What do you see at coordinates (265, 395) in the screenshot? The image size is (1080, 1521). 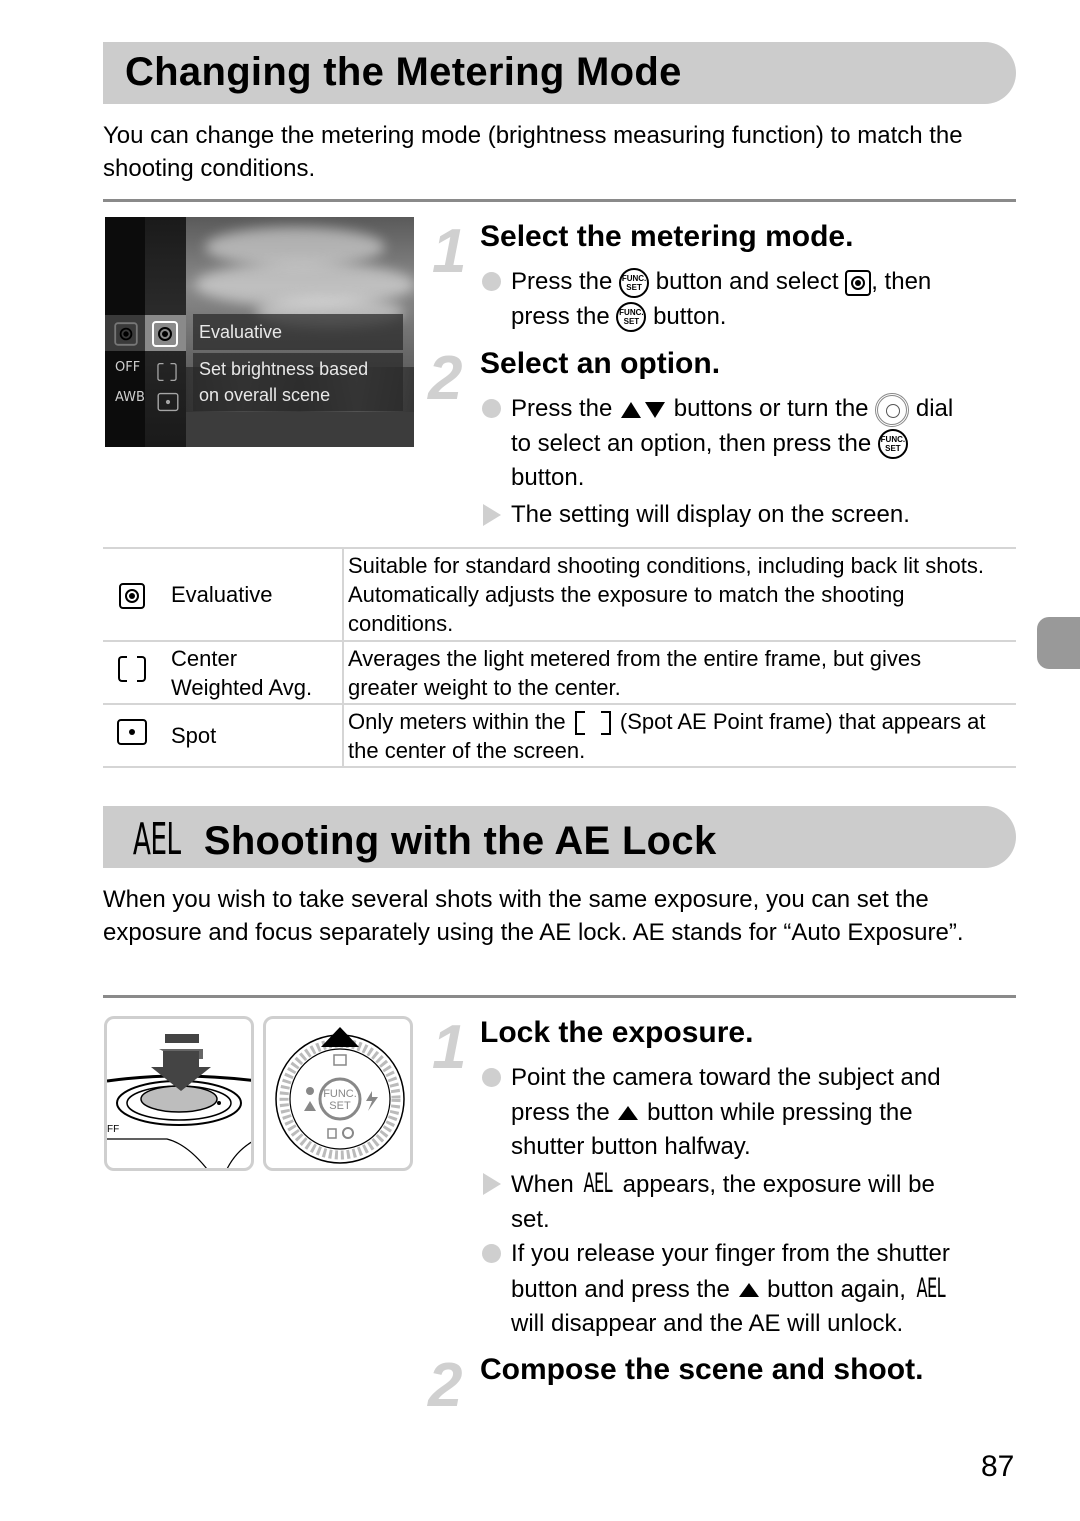 I see `option-description-line: on overall scene` at bounding box center [265, 395].